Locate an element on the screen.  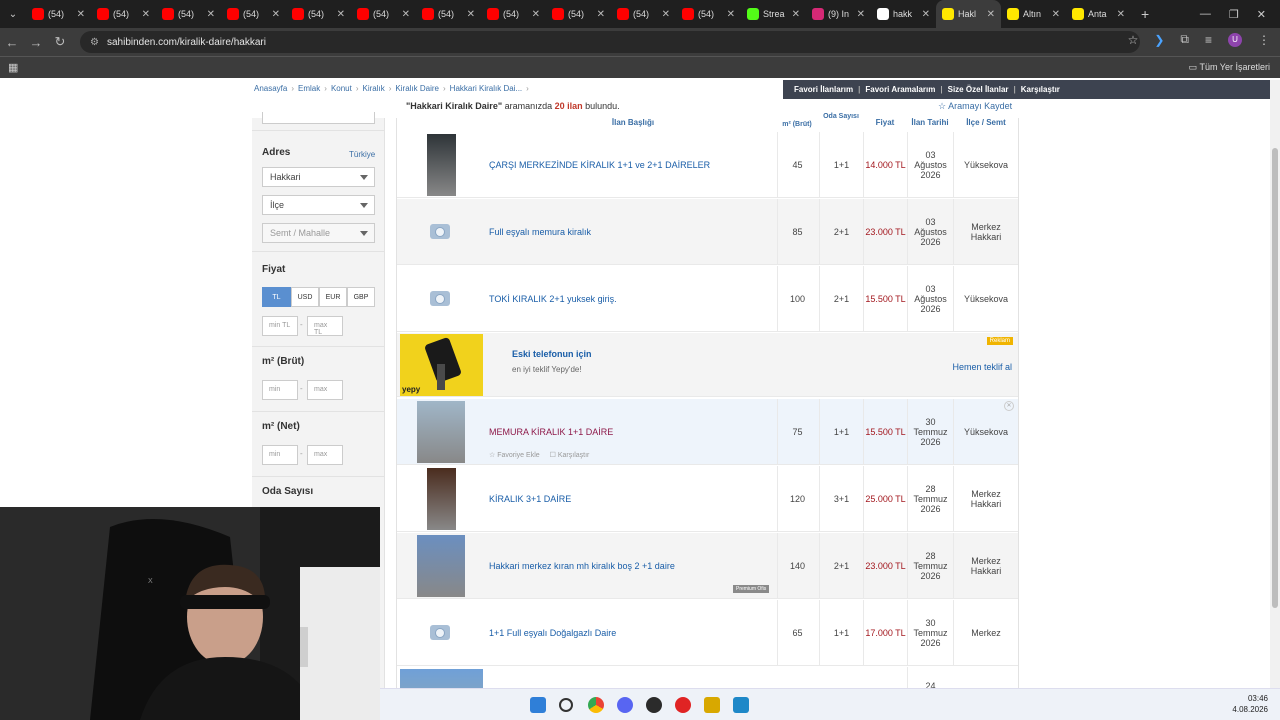
top-link: Favori Aramalarım is located at coordinates (900, 89).